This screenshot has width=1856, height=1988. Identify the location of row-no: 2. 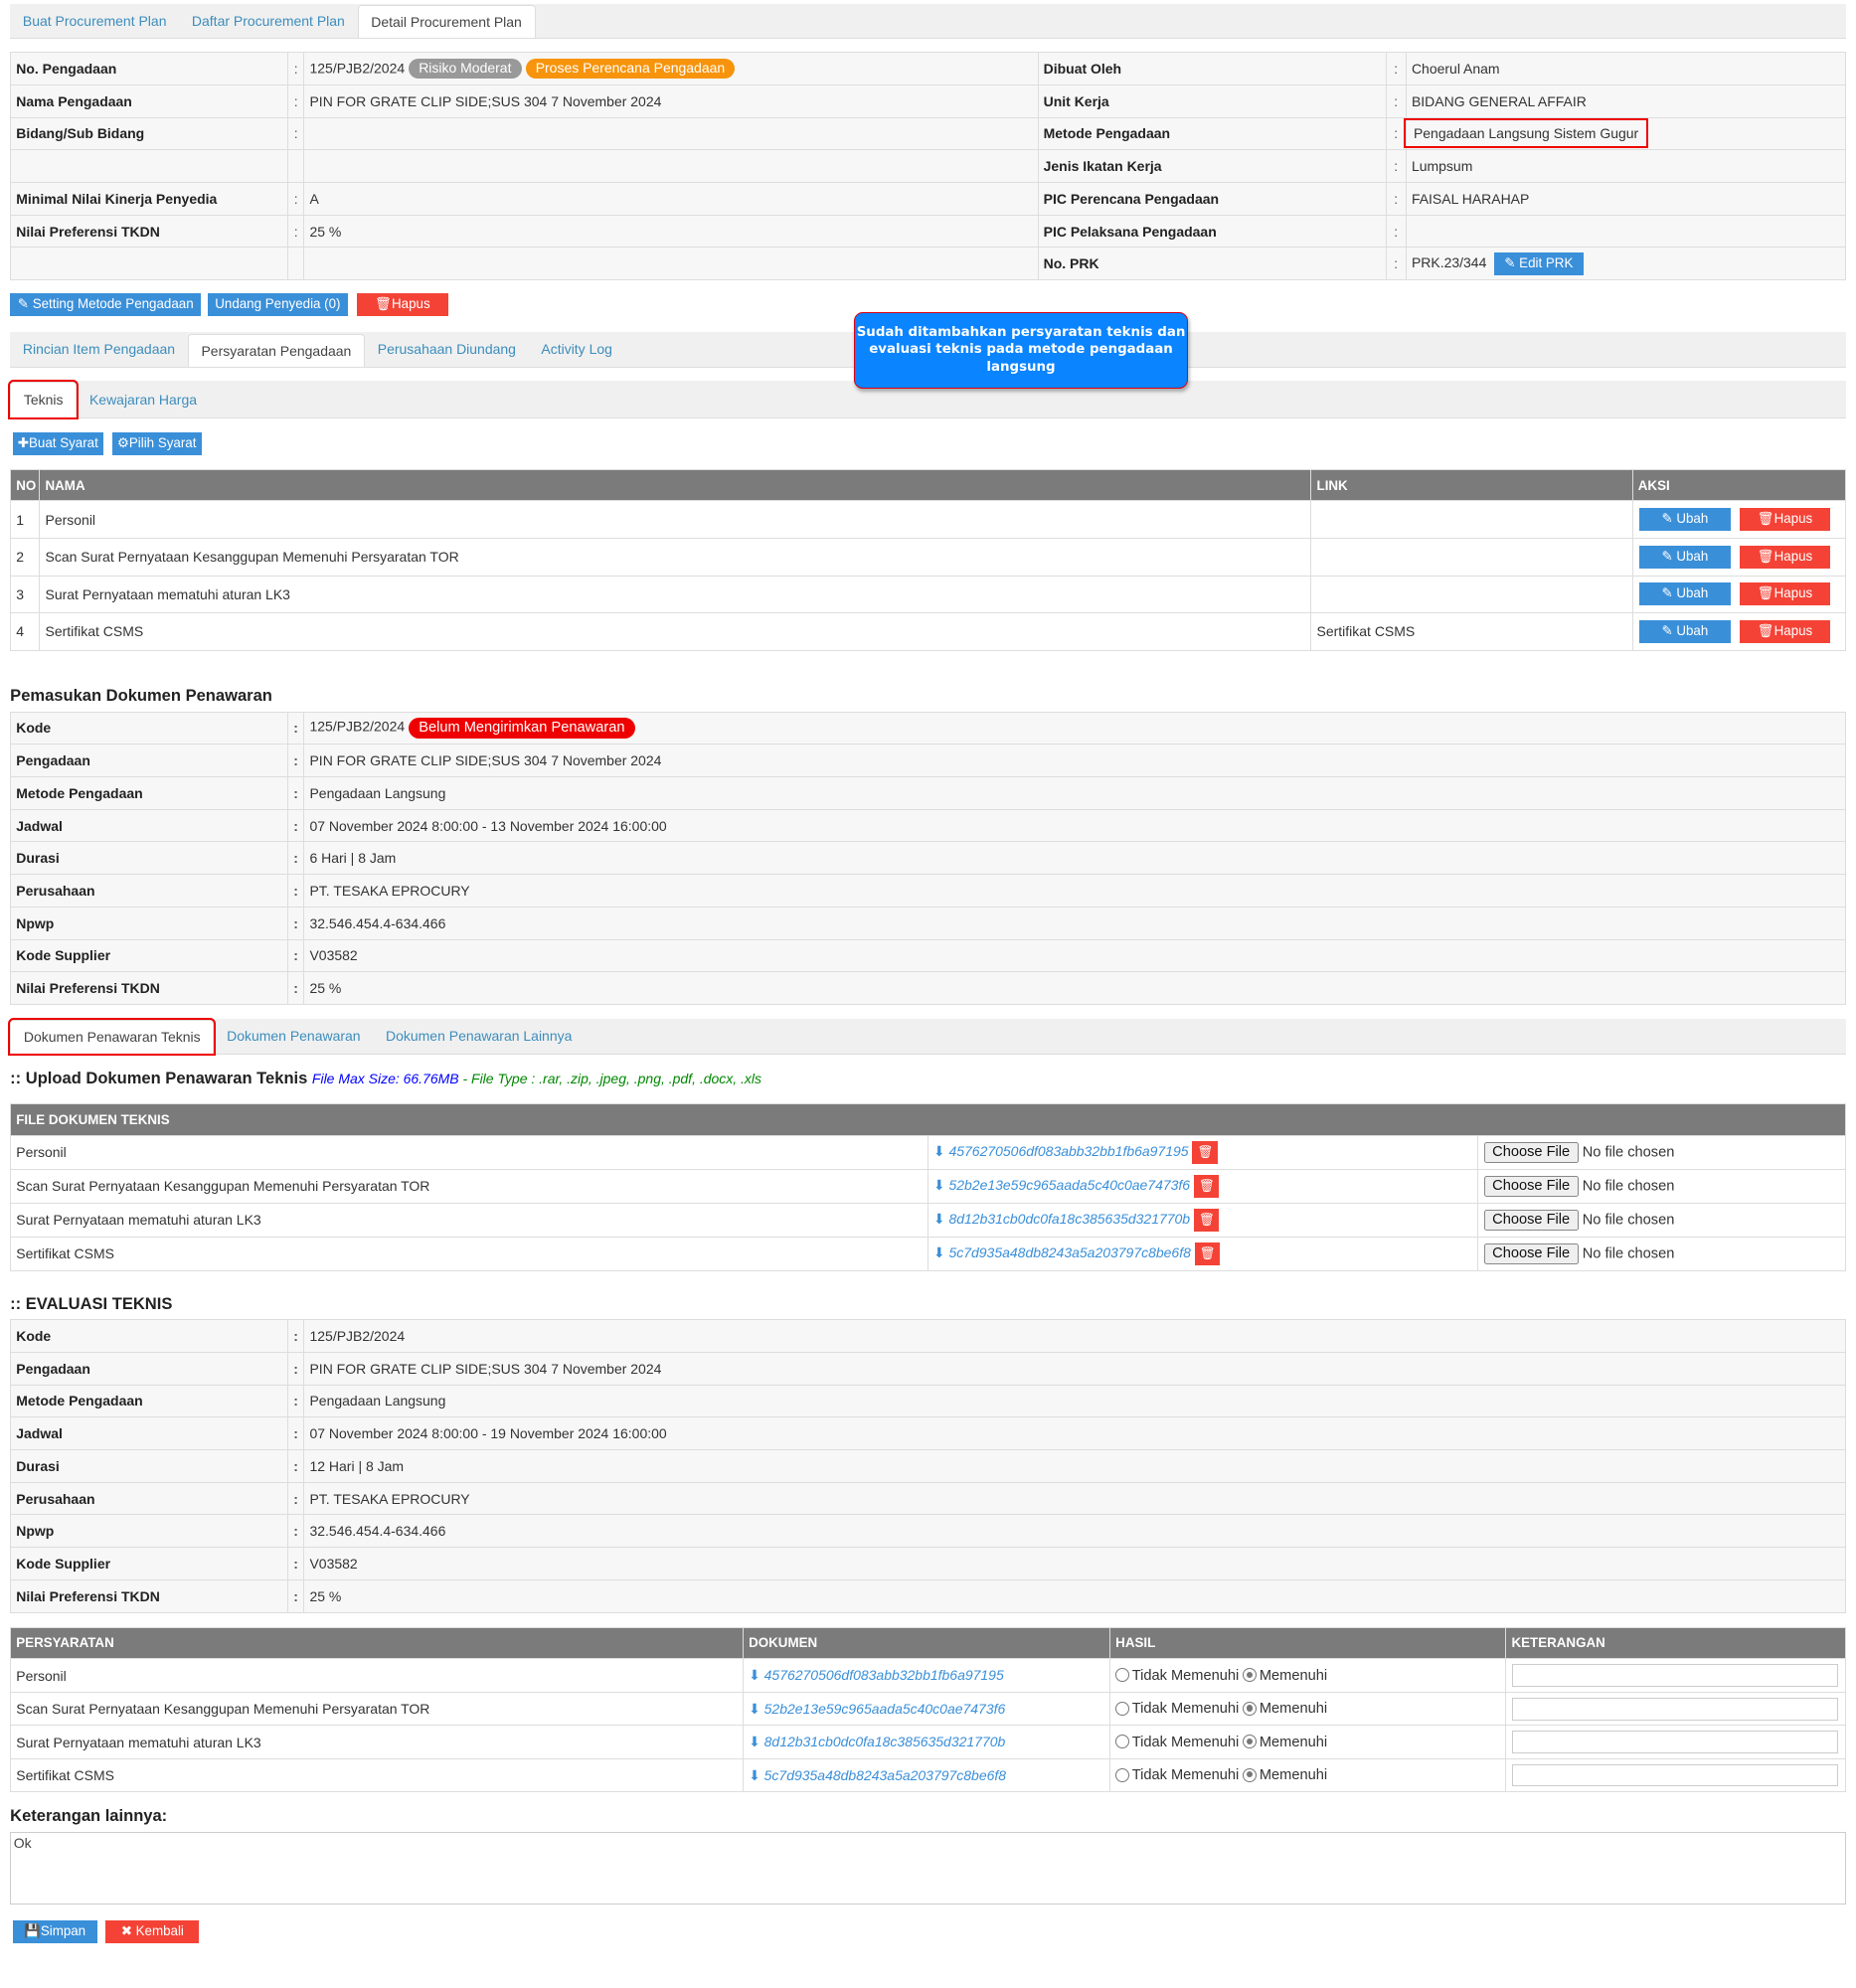
(25, 557).